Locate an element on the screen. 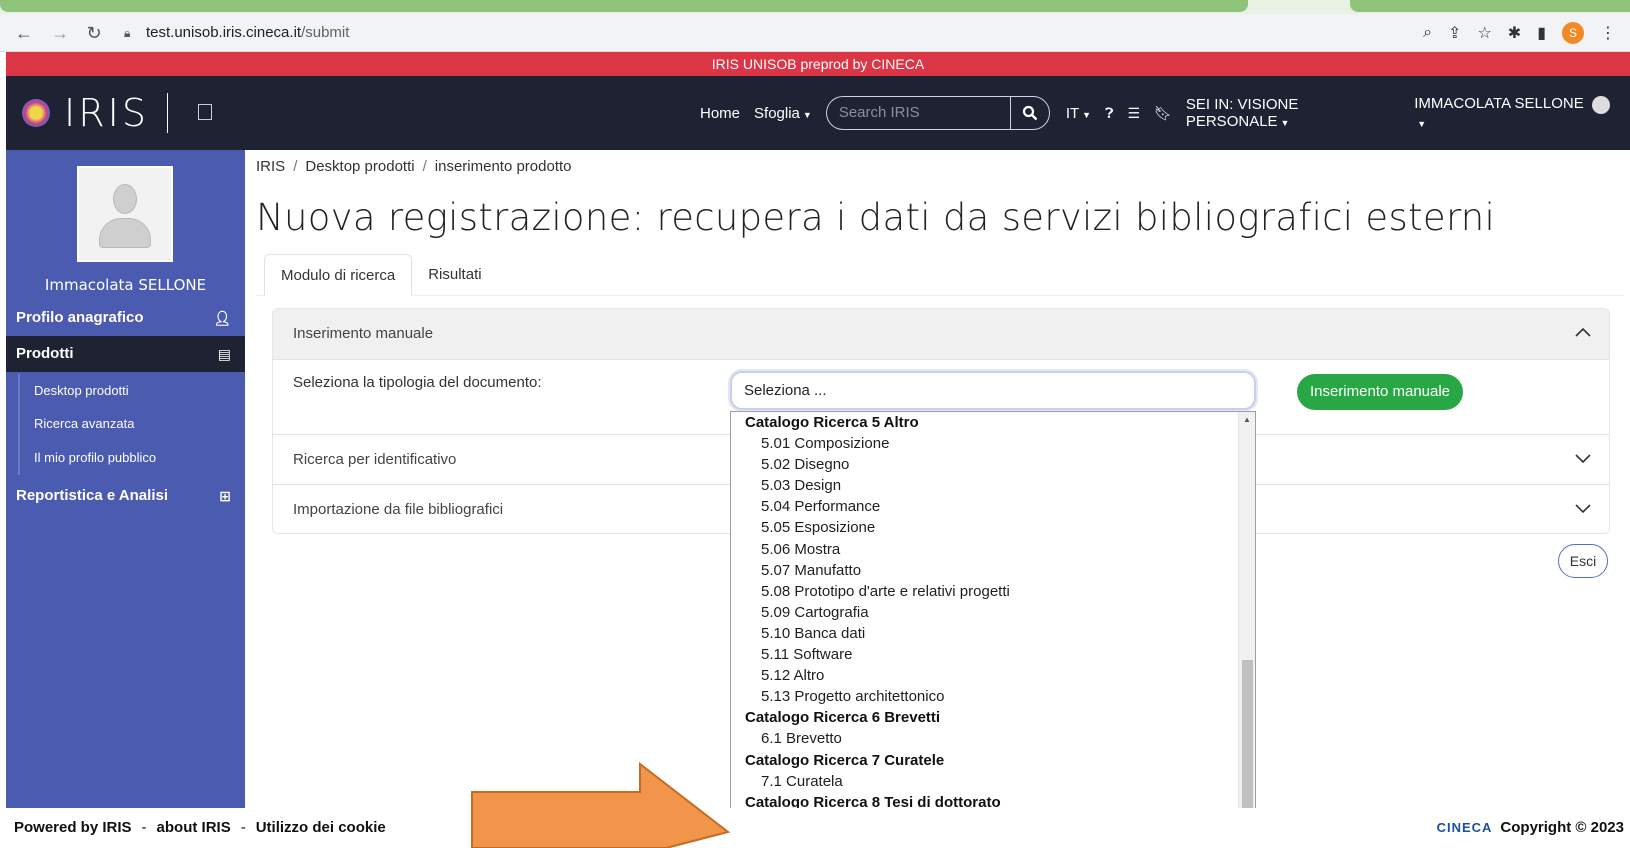 This screenshot has width=1630, height=848. search-input: Search IRIS is located at coordinates (917, 113).